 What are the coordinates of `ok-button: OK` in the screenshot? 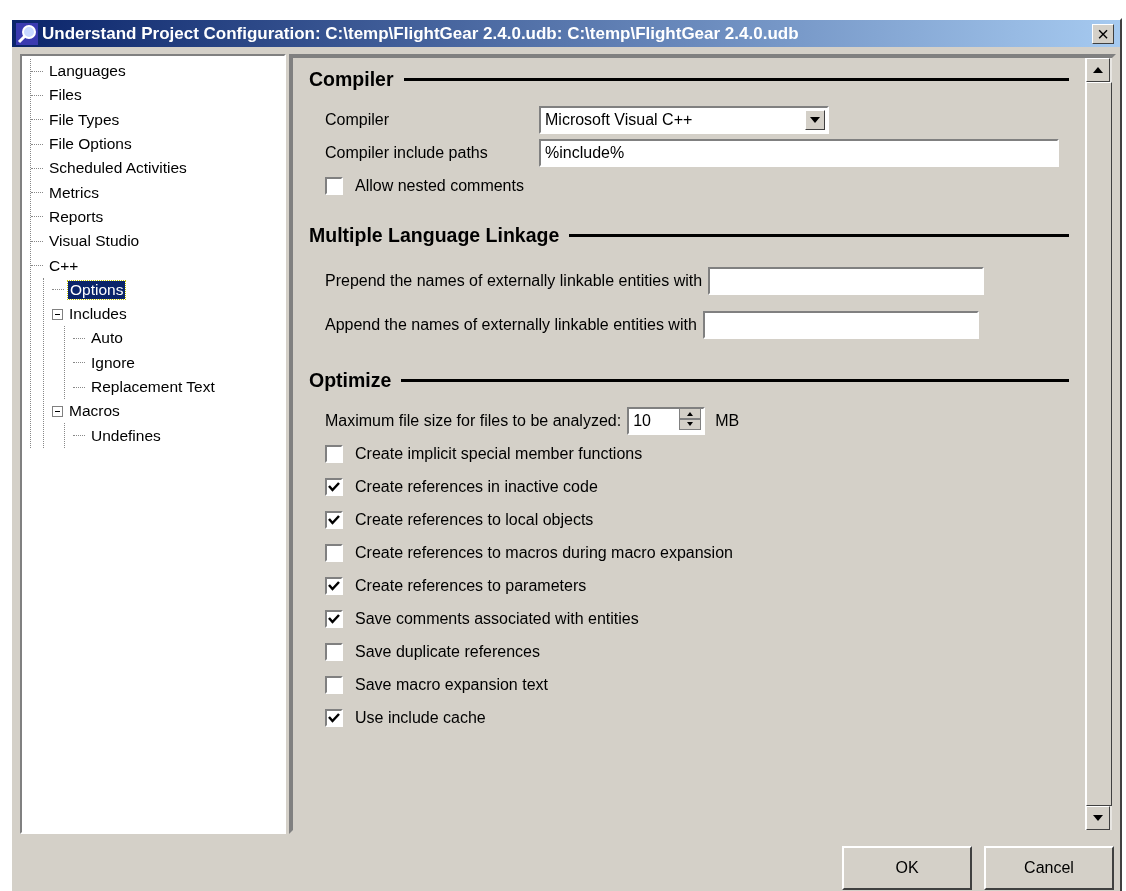 It's located at (907, 868).